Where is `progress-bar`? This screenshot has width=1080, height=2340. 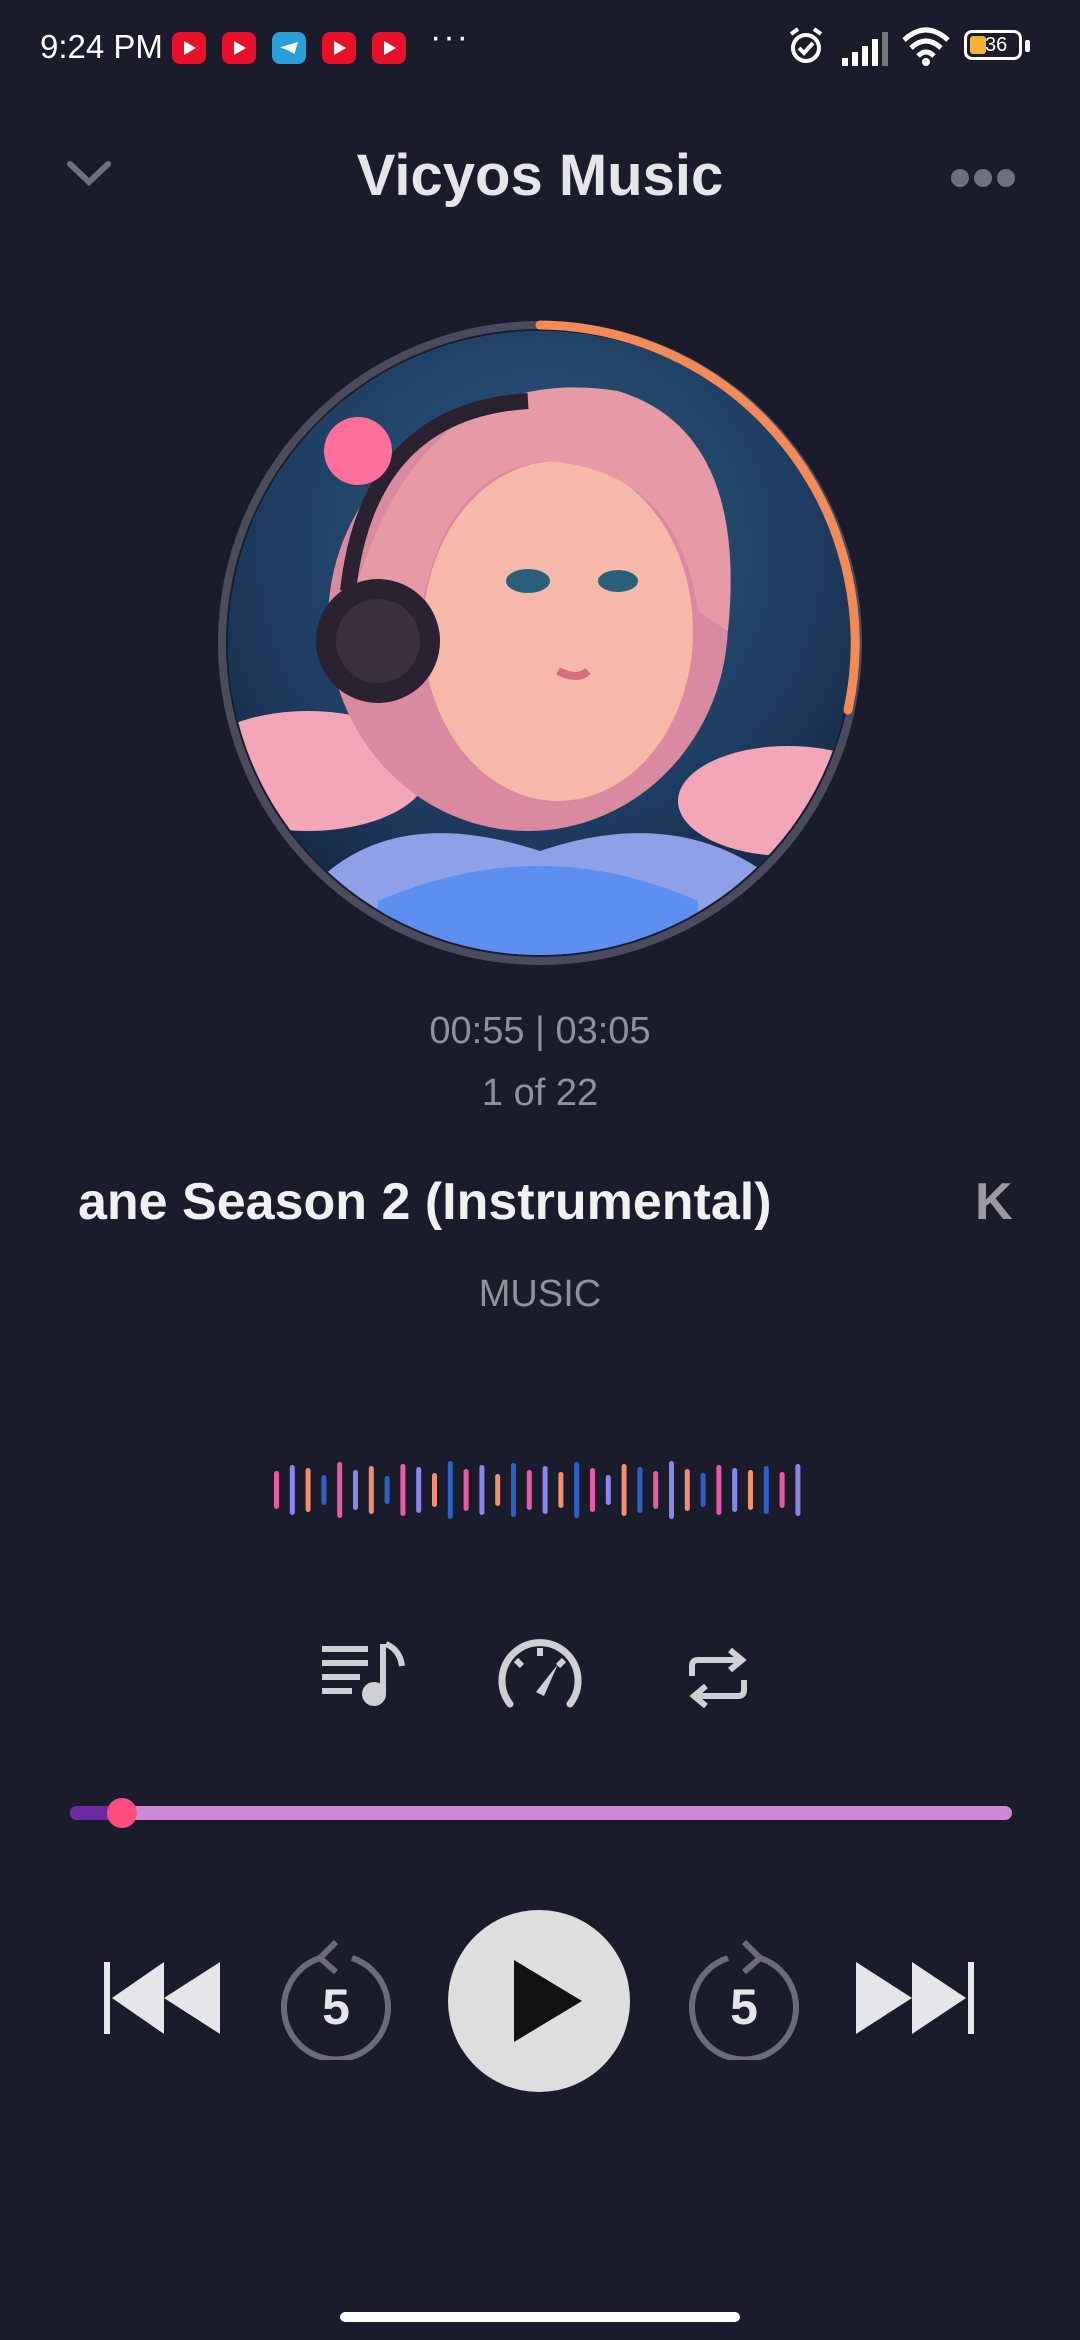 progress-bar is located at coordinates (541, 1813).